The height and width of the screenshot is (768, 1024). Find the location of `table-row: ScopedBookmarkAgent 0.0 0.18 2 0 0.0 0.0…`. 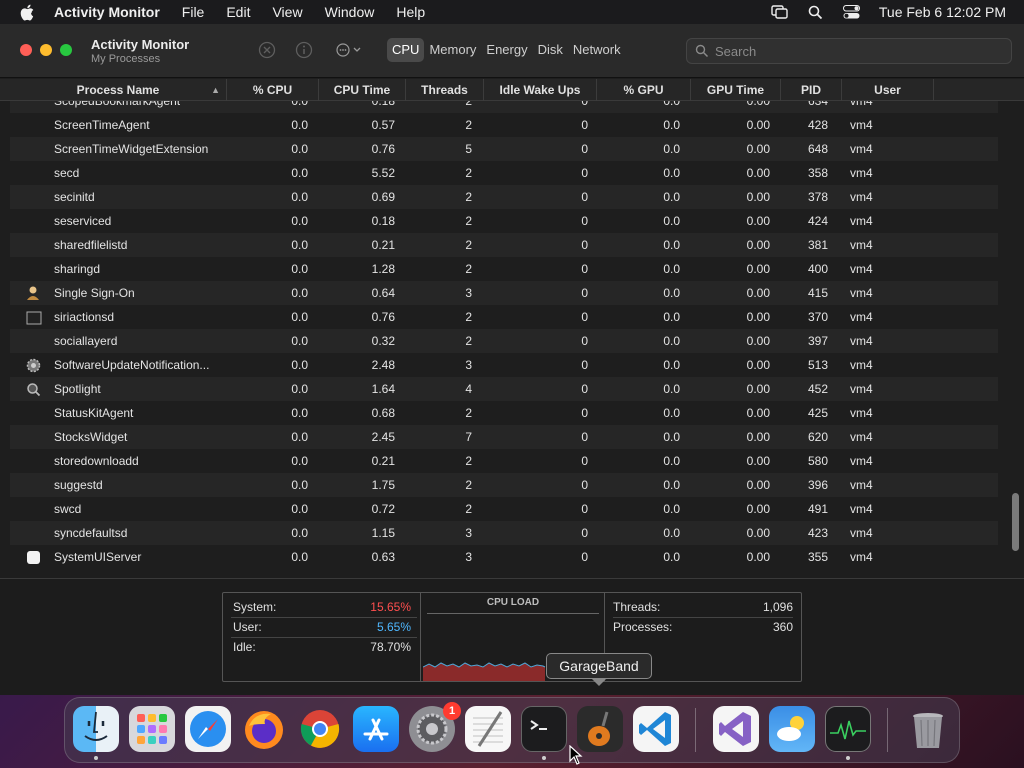

table-row: ScopedBookmarkAgent 0.0 0.18 2 0 0.0 0.0… is located at coordinates (504, 107).